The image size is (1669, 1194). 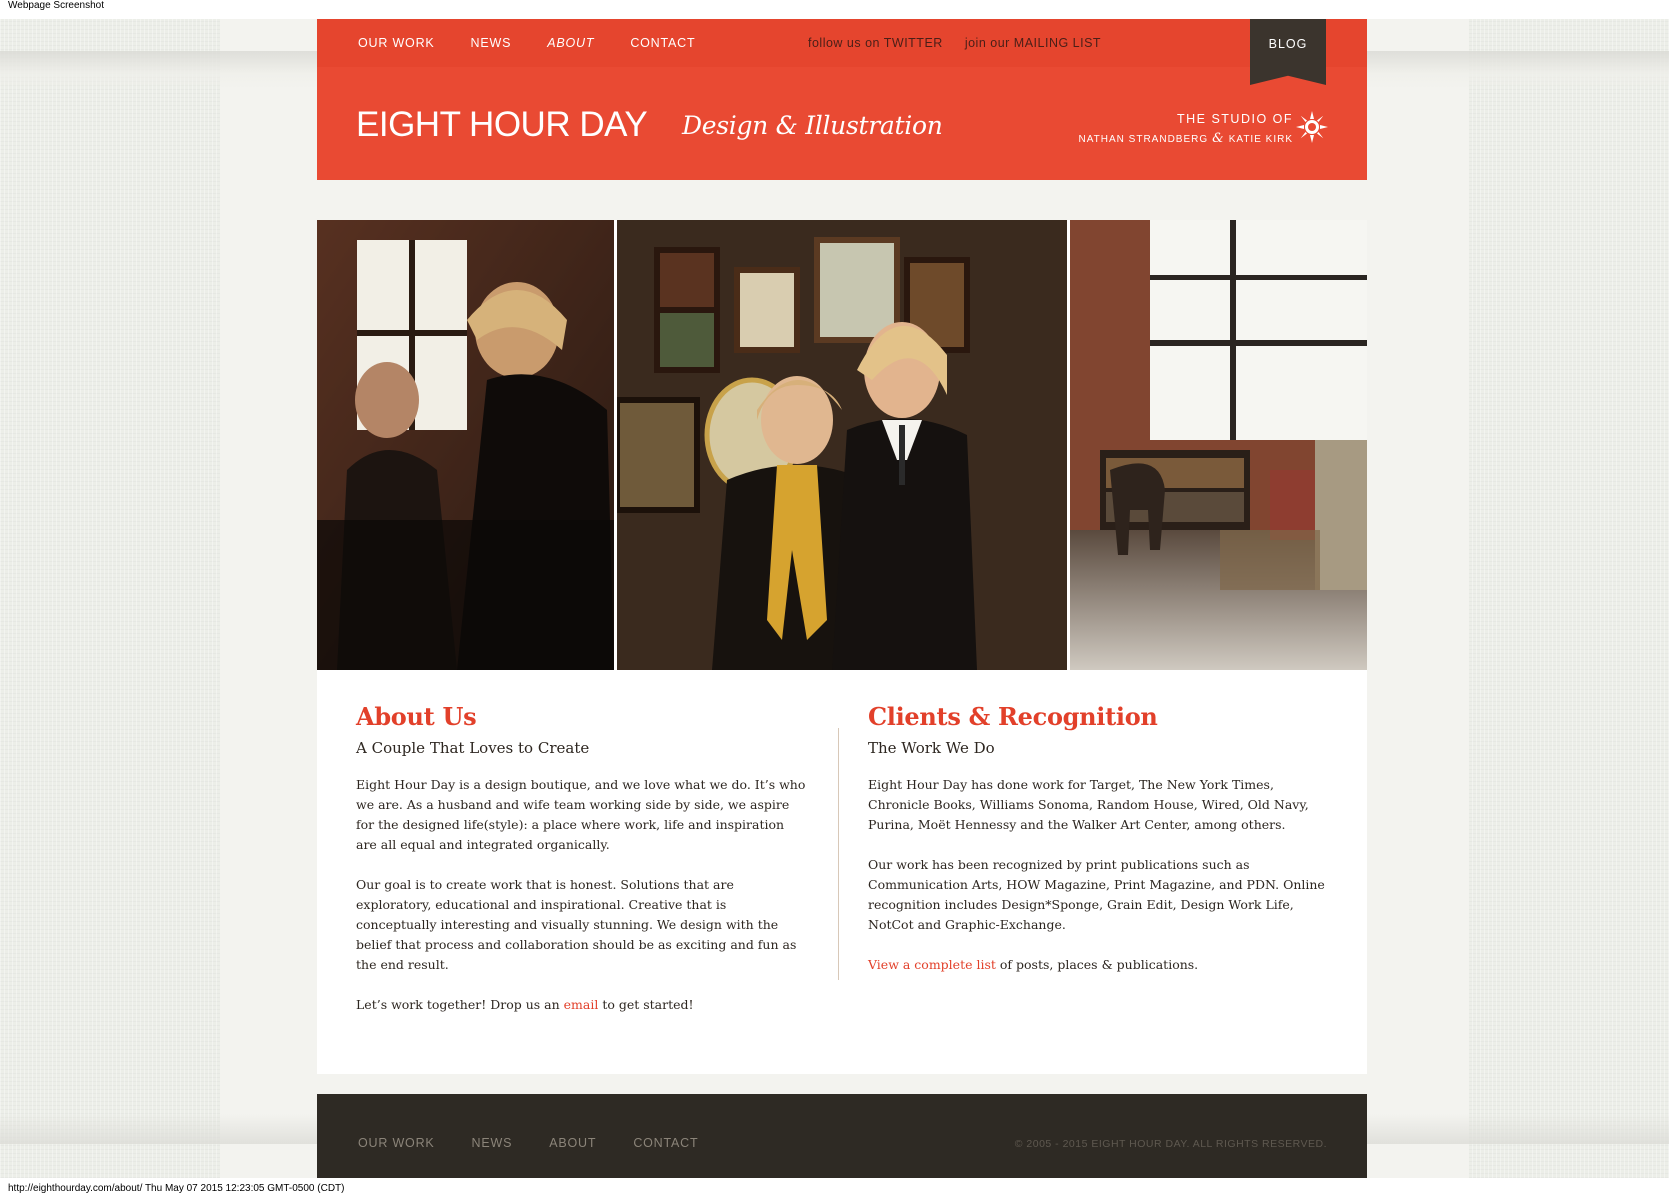 I want to click on complete-list-link: View a complete list, so click(x=932, y=964).